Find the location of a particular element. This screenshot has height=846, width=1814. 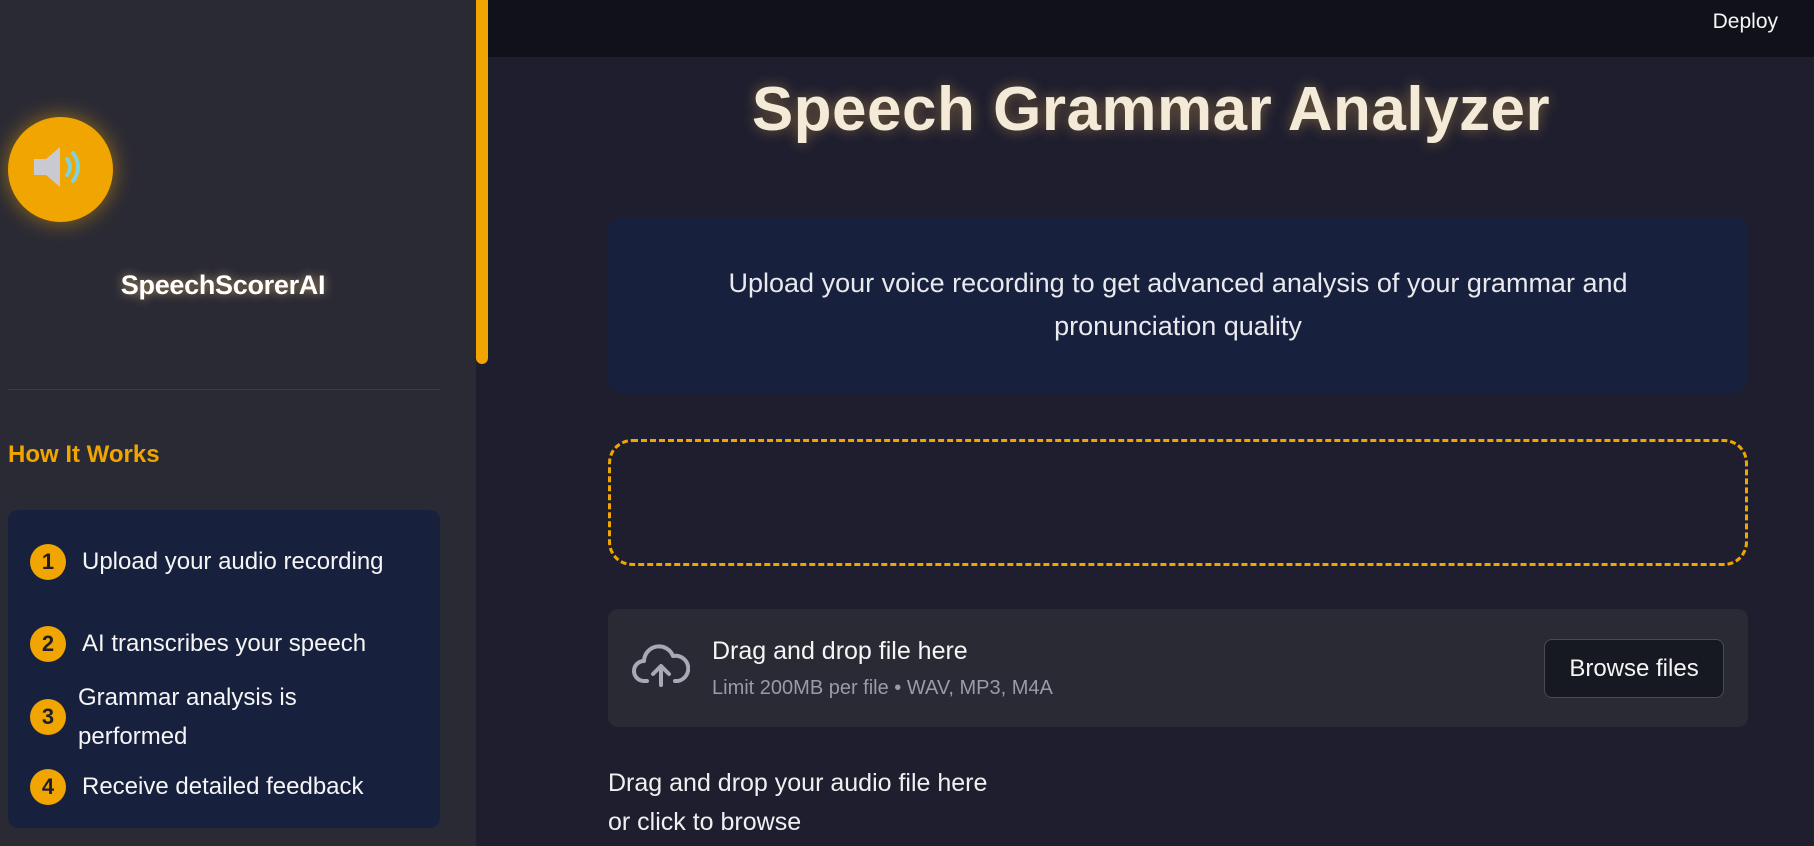

page-title: Speech Grammar Analyzer is located at coordinates (1151, 109).